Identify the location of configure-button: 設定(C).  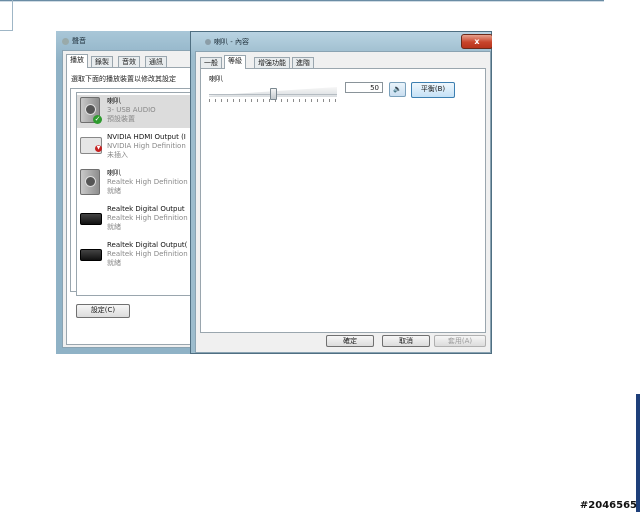
(103, 311).